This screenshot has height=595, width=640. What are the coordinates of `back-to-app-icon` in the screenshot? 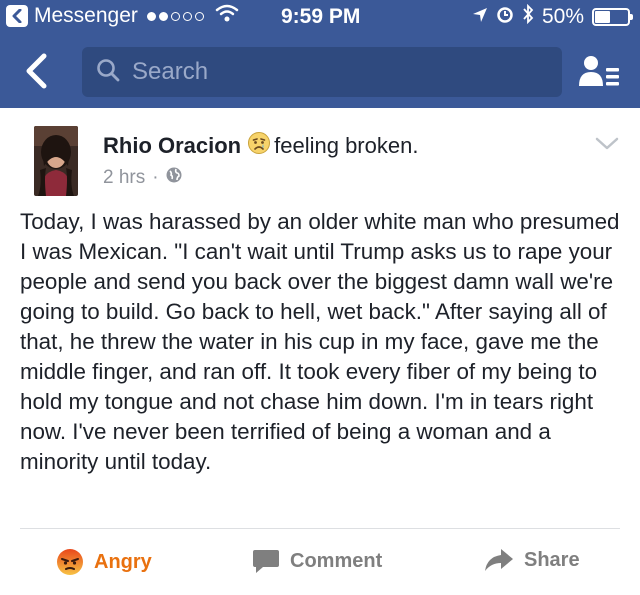 It's located at (17, 16).